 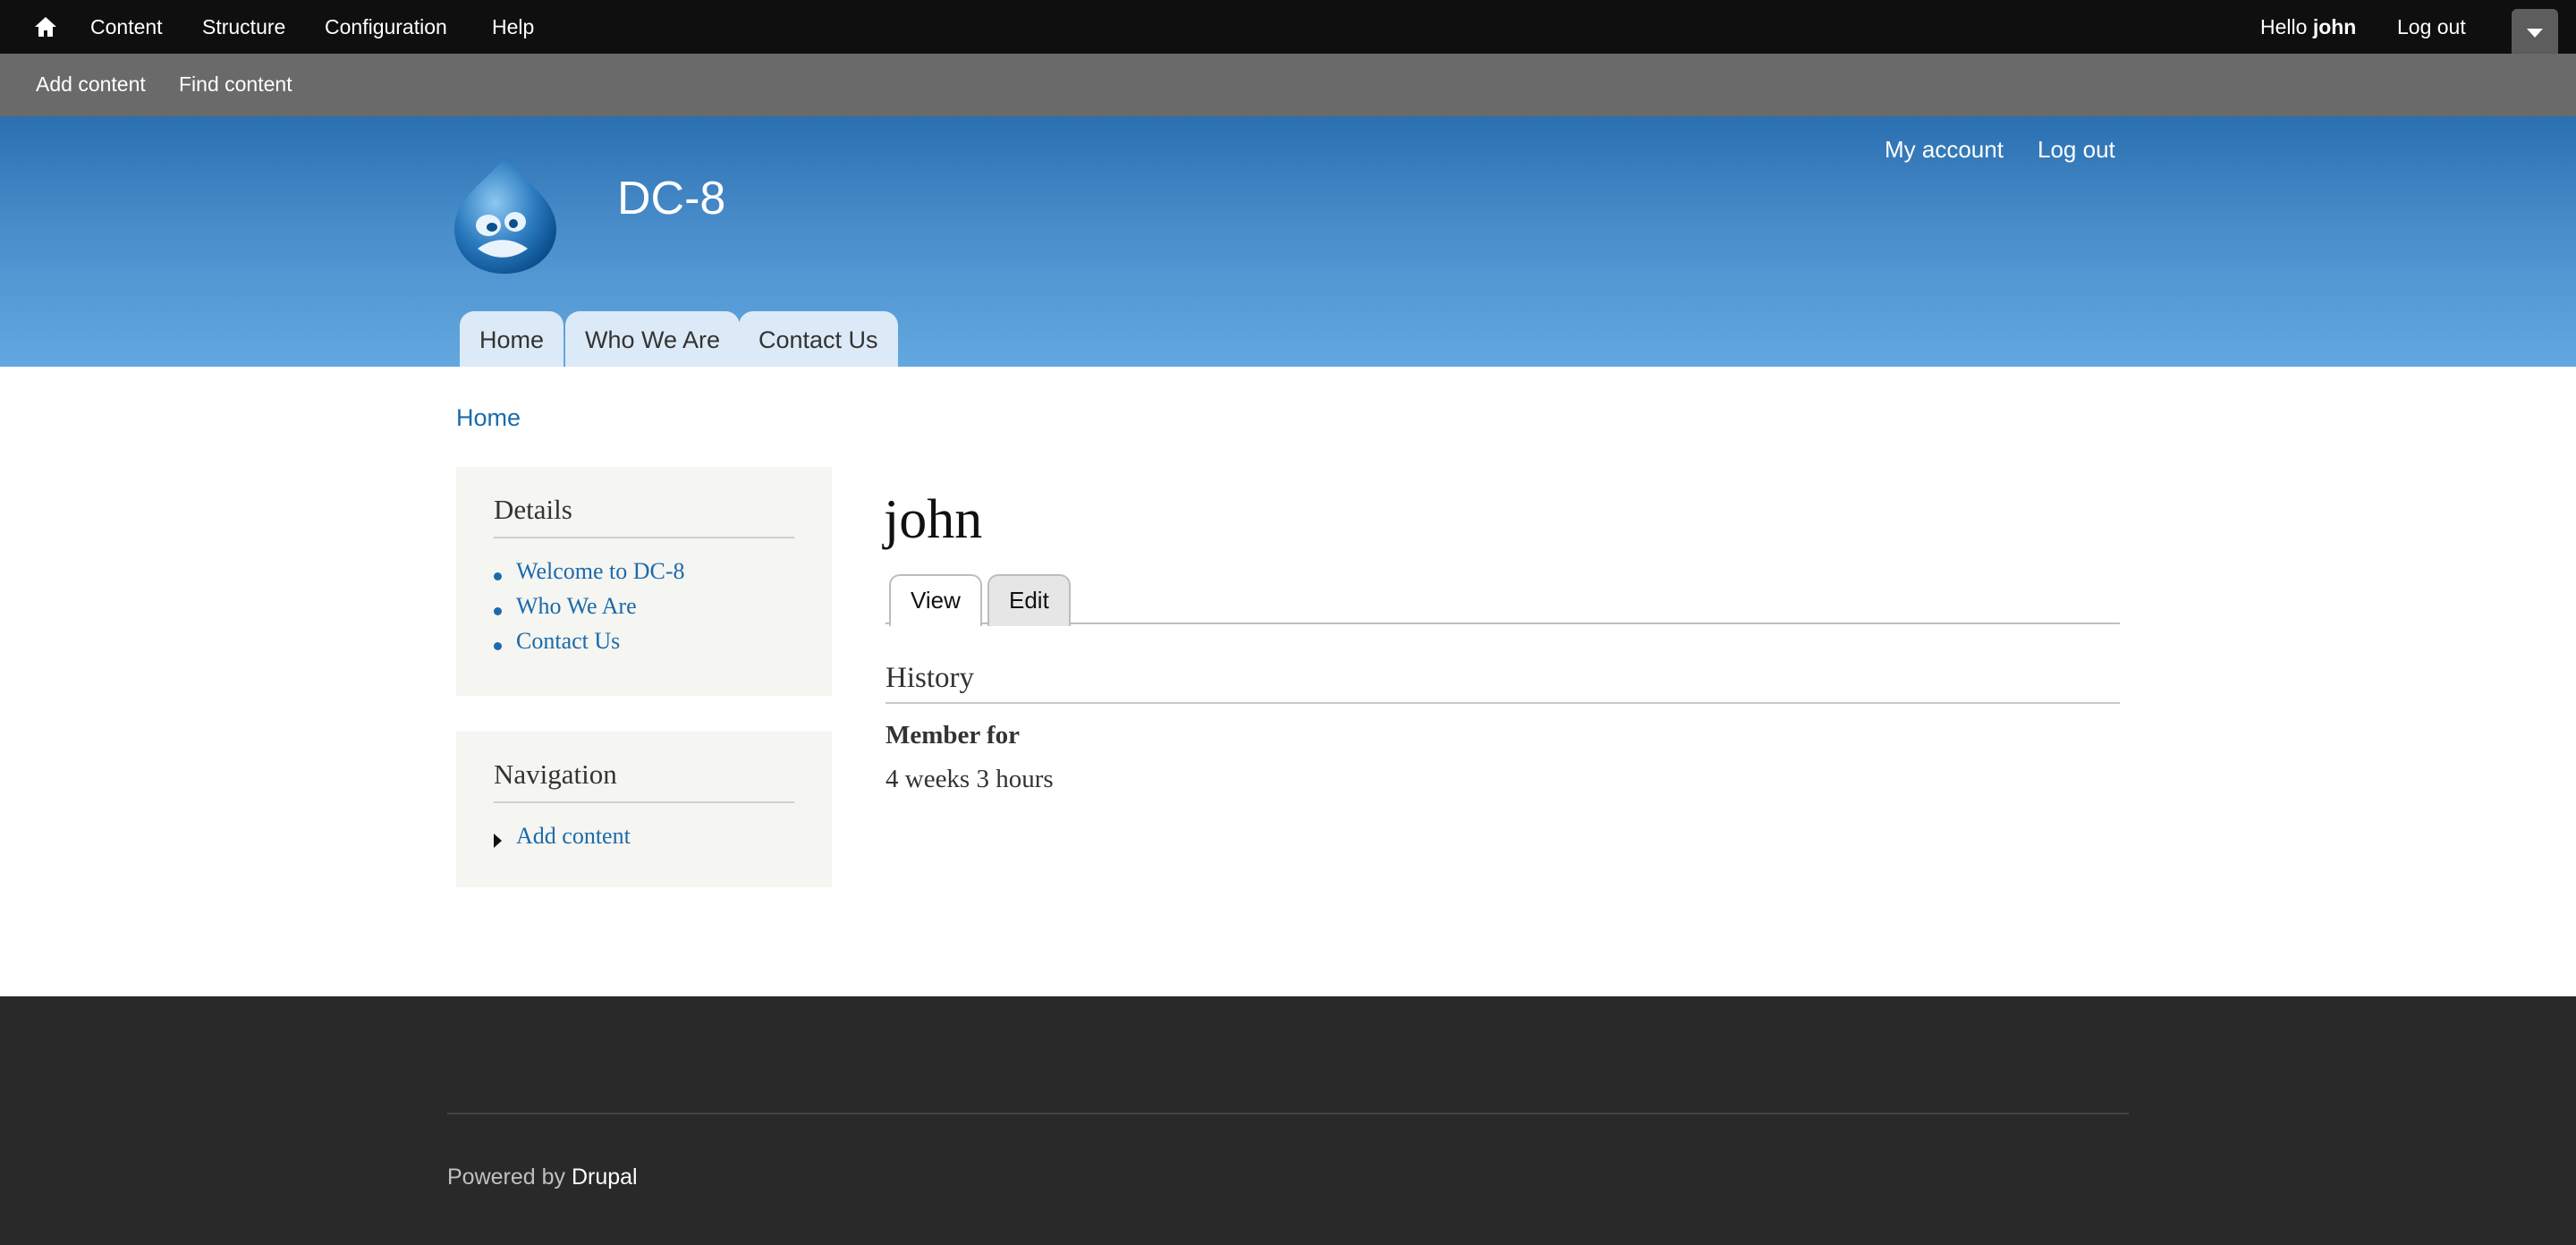 What do you see at coordinates (45, 27) in the screenshot?
I see `home-icon` at bounding box center [45, 27].